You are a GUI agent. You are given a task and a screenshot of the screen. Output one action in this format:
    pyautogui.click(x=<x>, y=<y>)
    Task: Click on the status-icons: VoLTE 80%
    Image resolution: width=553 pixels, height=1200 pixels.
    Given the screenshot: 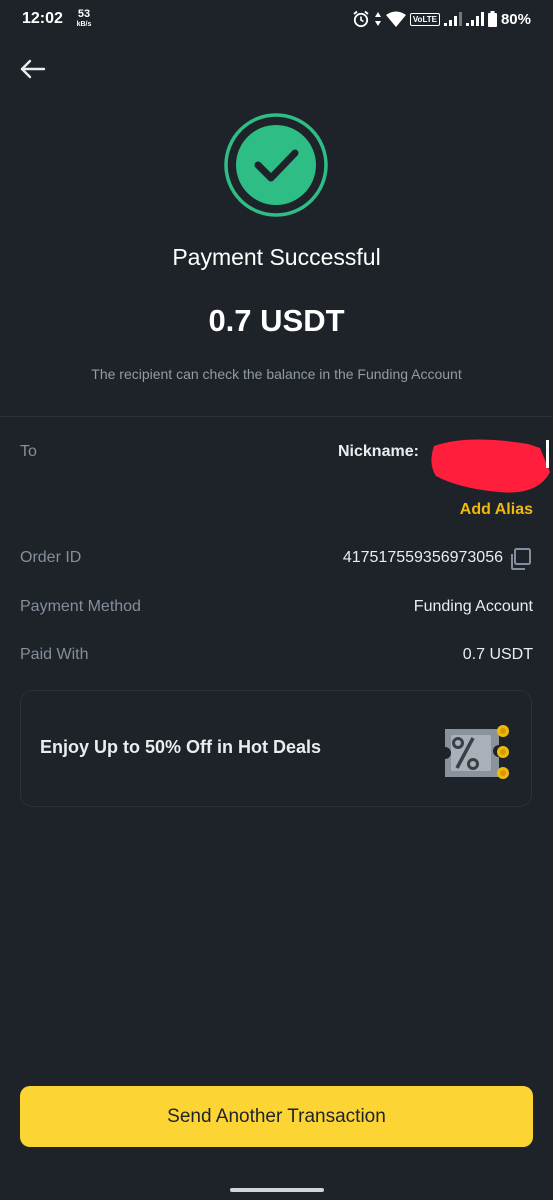 What is the action you would take?
    pyautogui.click(x=441, y=19)
    